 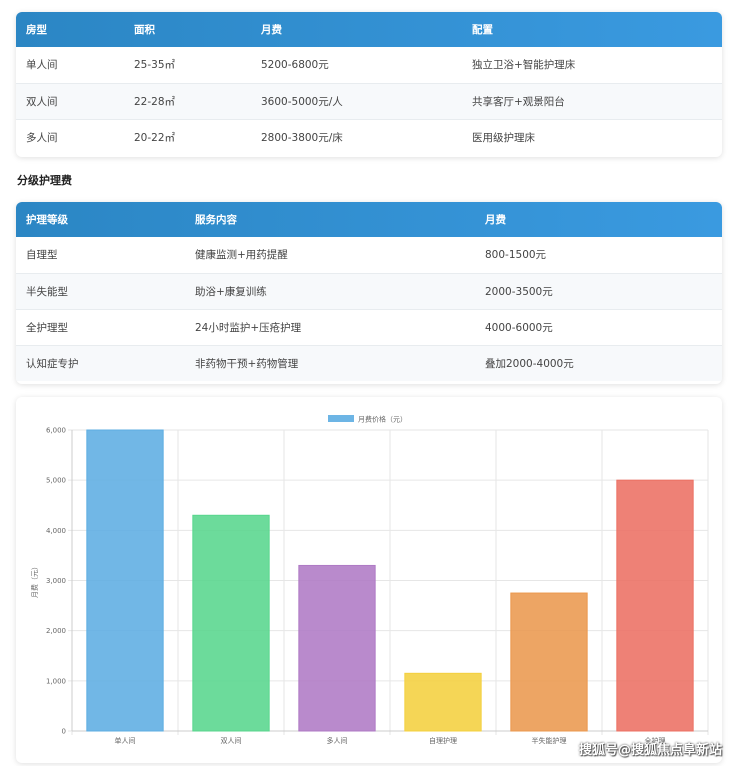 I want to click on y-tick-label: 2,000, so click(x=56, y=631).